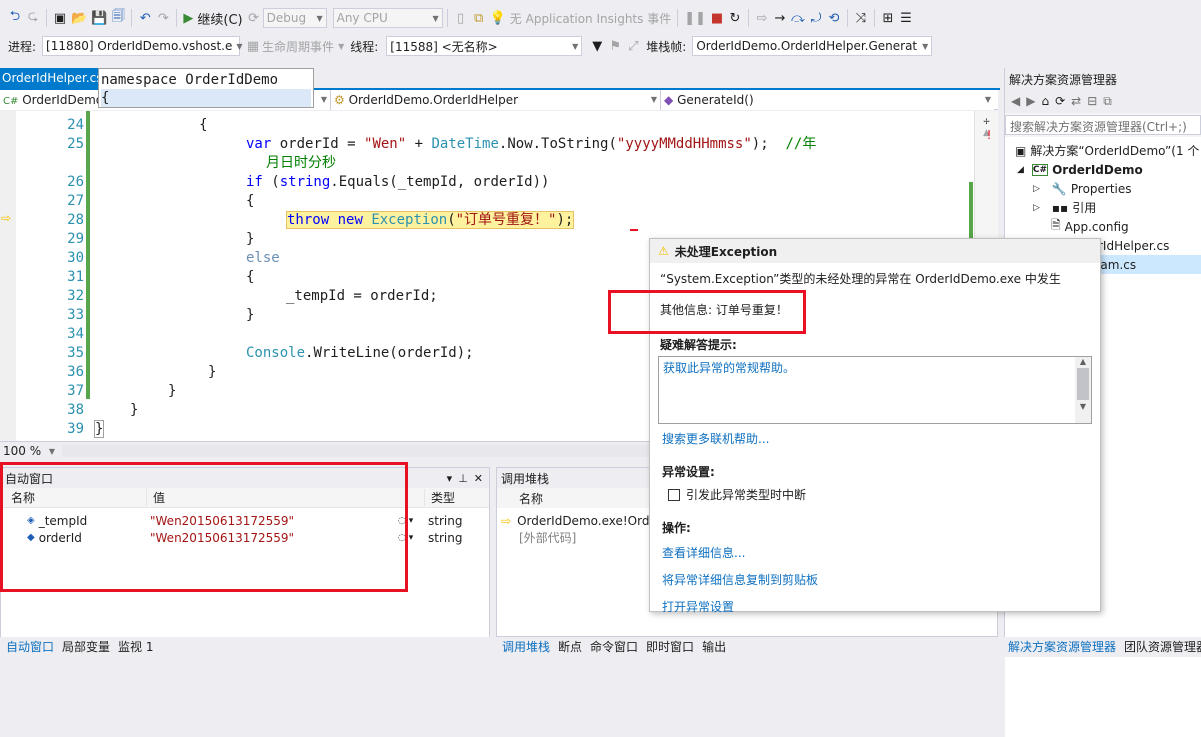 This screenshot has width=1201, height=737. What do you see at coordinates (827, 99) in the screenshot?
I see `member-nav-select: ◆ GenerateId() ▼` at bounding box center [827, 99].